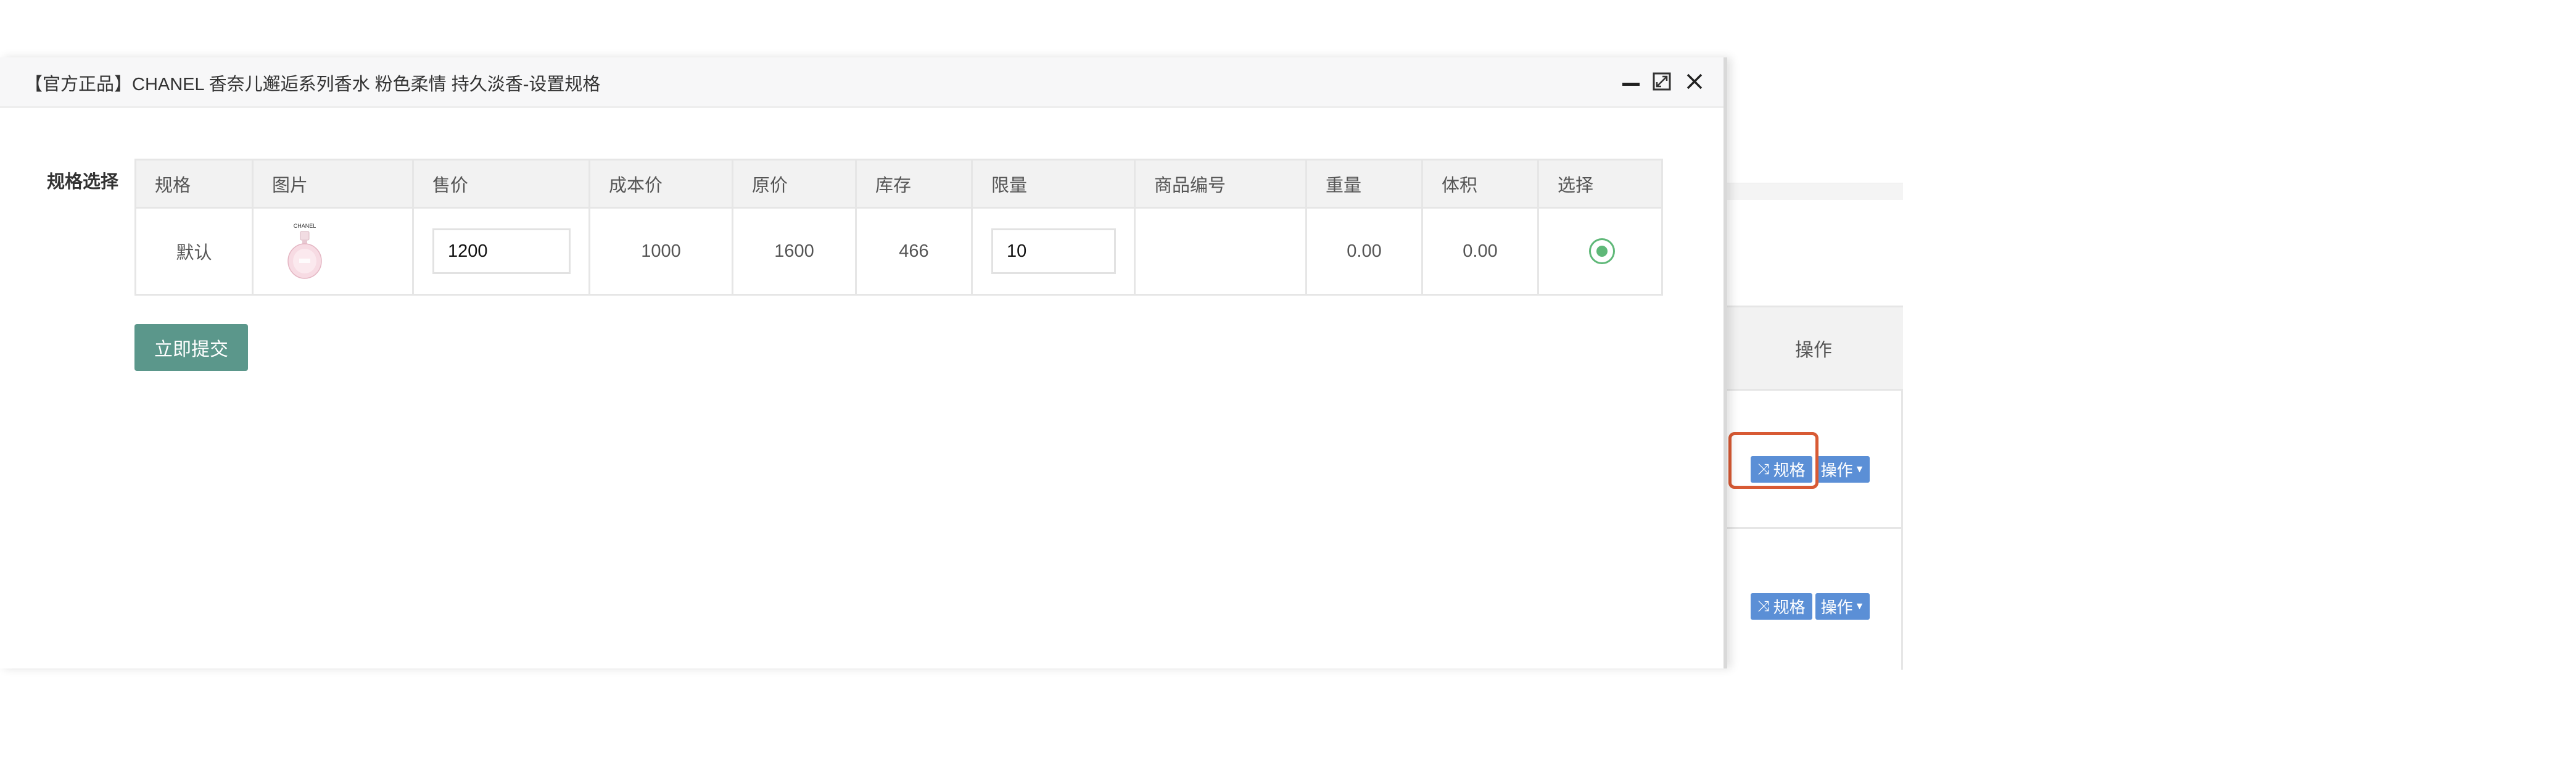 This screenshot has width=2576, height=774. I want to click on product-thumbnail: CHANEL, so click(334, 251).